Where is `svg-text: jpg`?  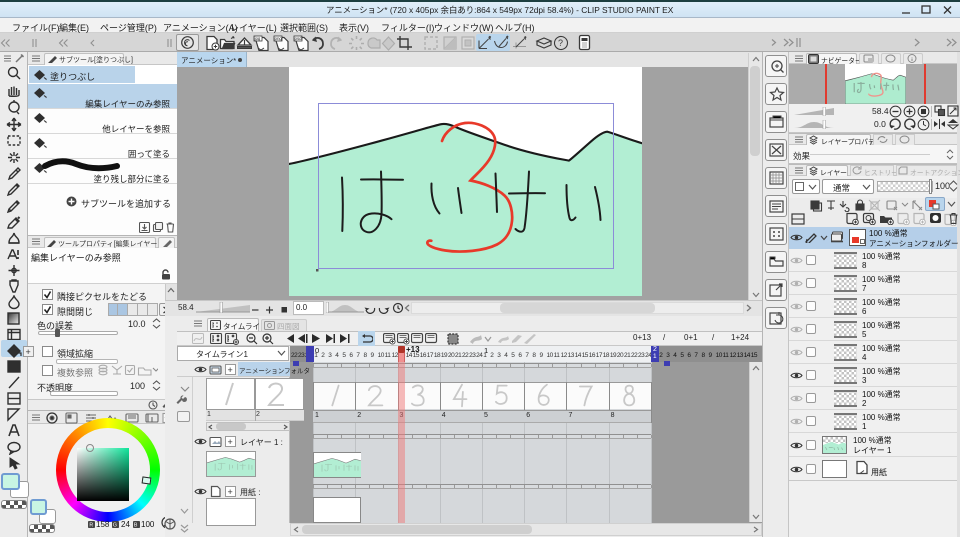
svg-text: jpg is located at coordinates (257, 38).